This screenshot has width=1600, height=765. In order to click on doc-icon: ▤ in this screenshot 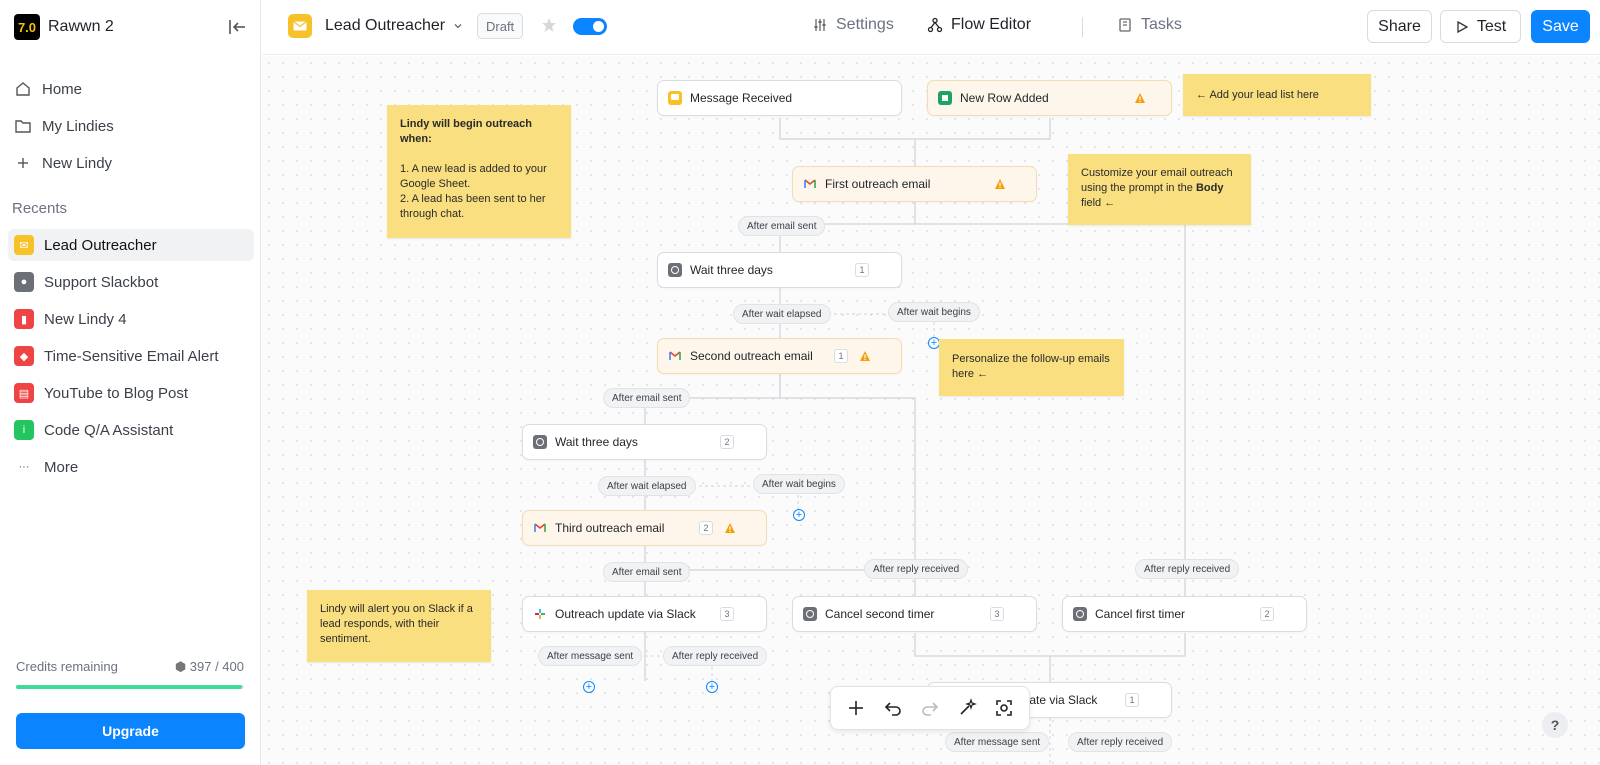, I will do `click(24, 393)`.